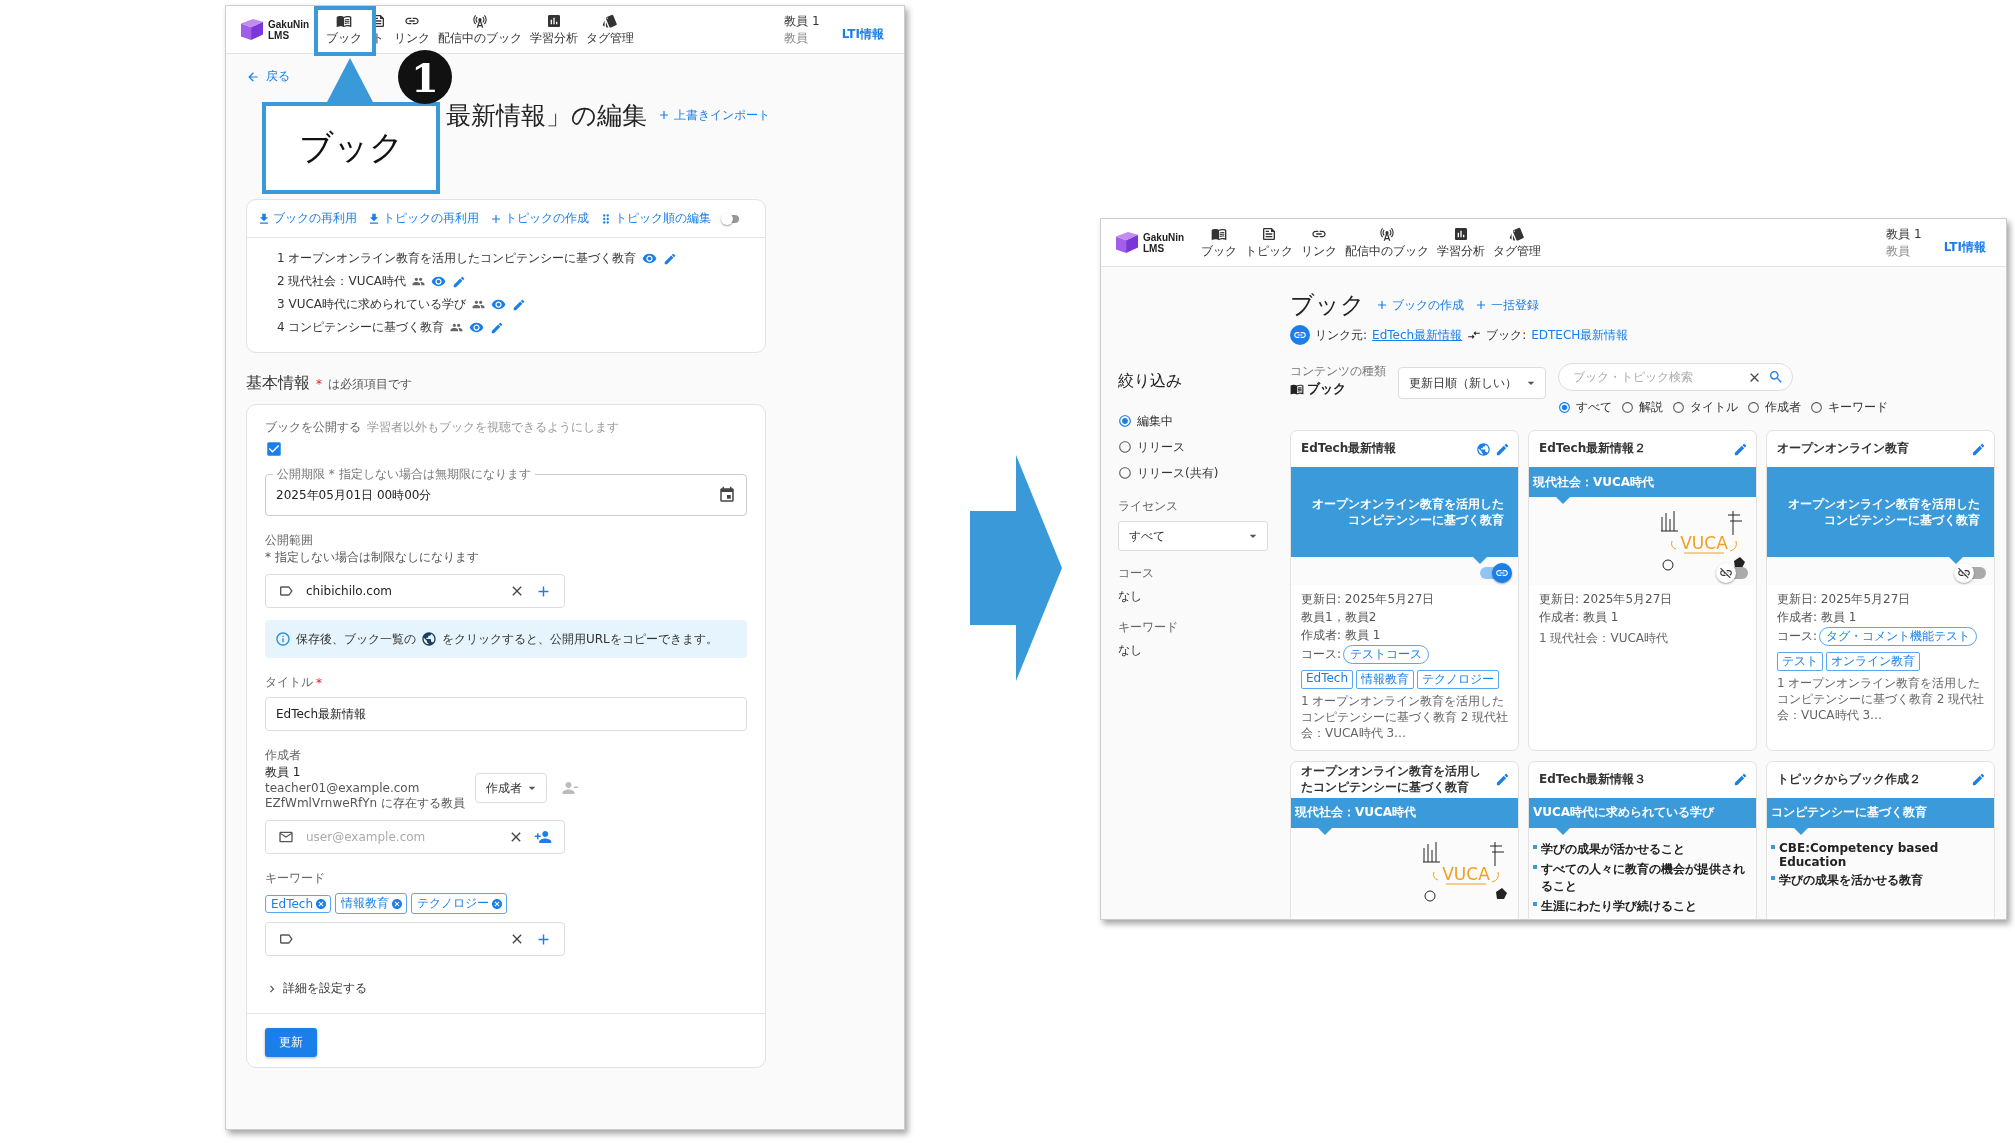  What do you see at coordinates (1642, 407) in the screenshot?
I see `scope-radio: 解説` at bounding box center [1642, 407].